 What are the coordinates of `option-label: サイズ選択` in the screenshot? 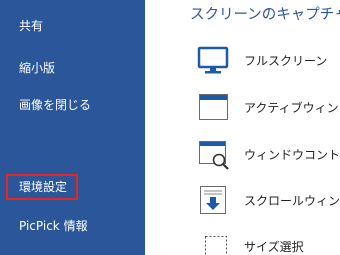 It's located at (274, 247).